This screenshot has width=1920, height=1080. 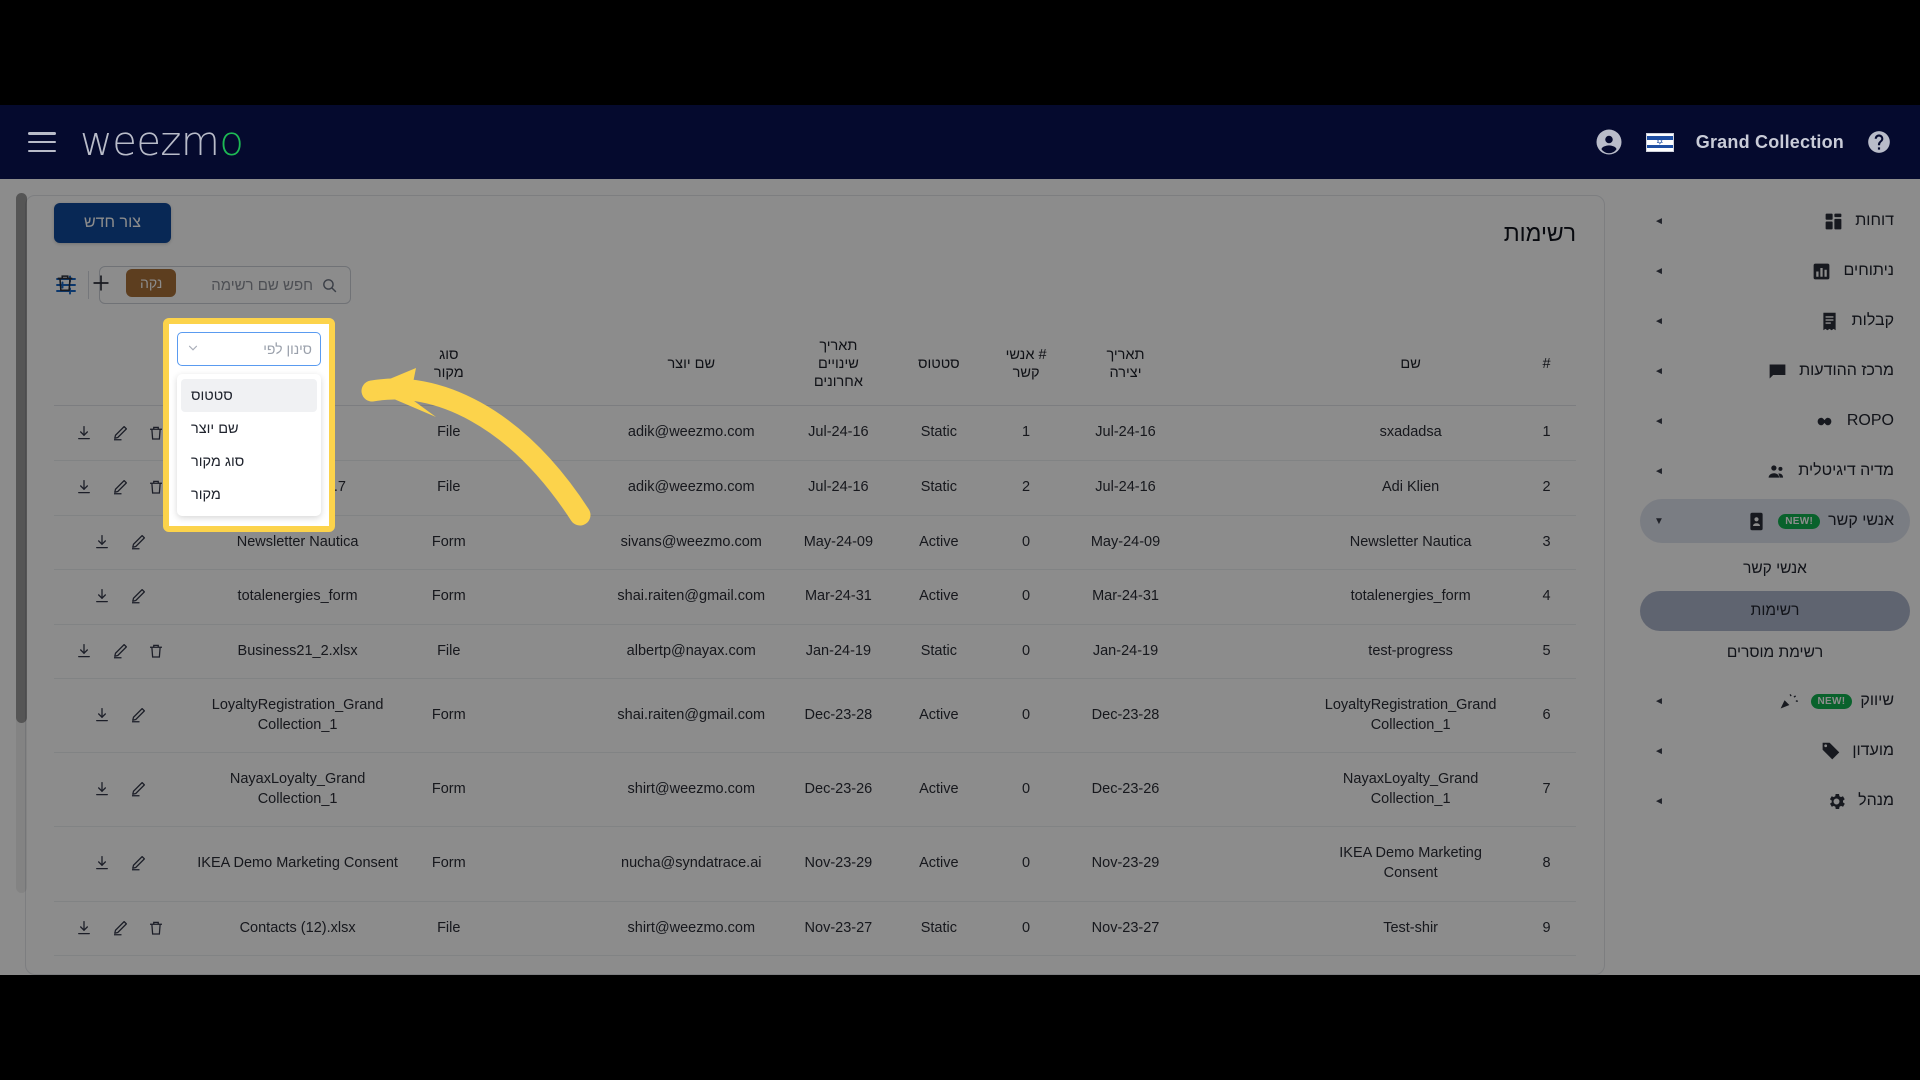 What do you see at coordinates (1125, 365) in the screenshot?
I see `column-header-created: תאריך יצירה` at bounding box center [1125, 365].